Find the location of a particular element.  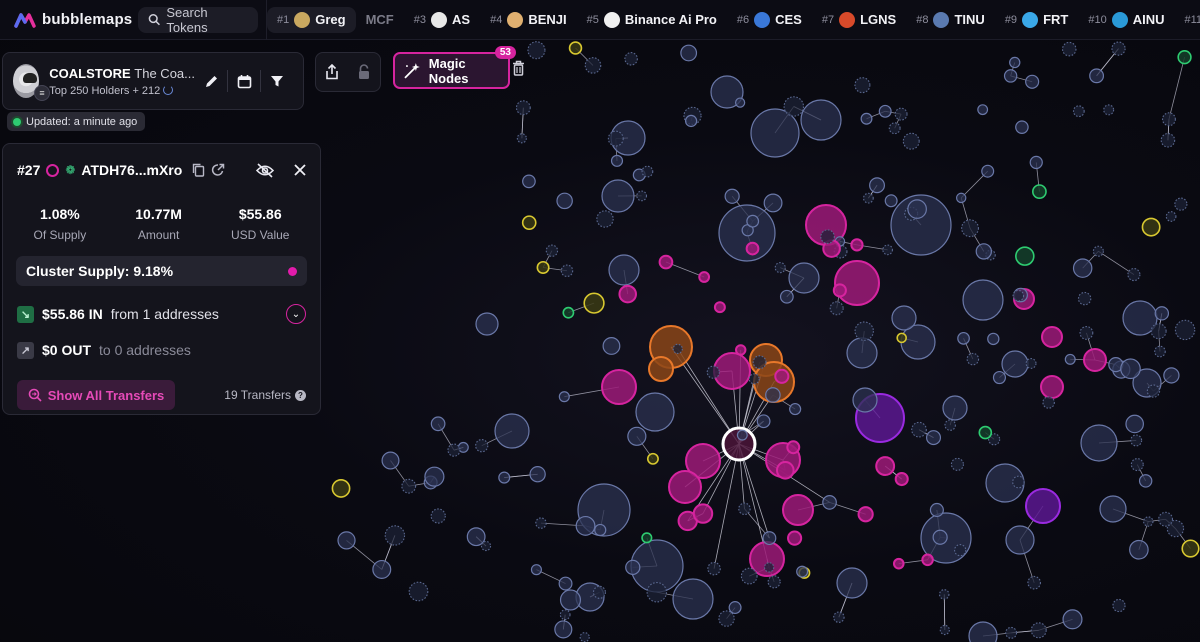

edit-button is located at coordinates (211, 81).